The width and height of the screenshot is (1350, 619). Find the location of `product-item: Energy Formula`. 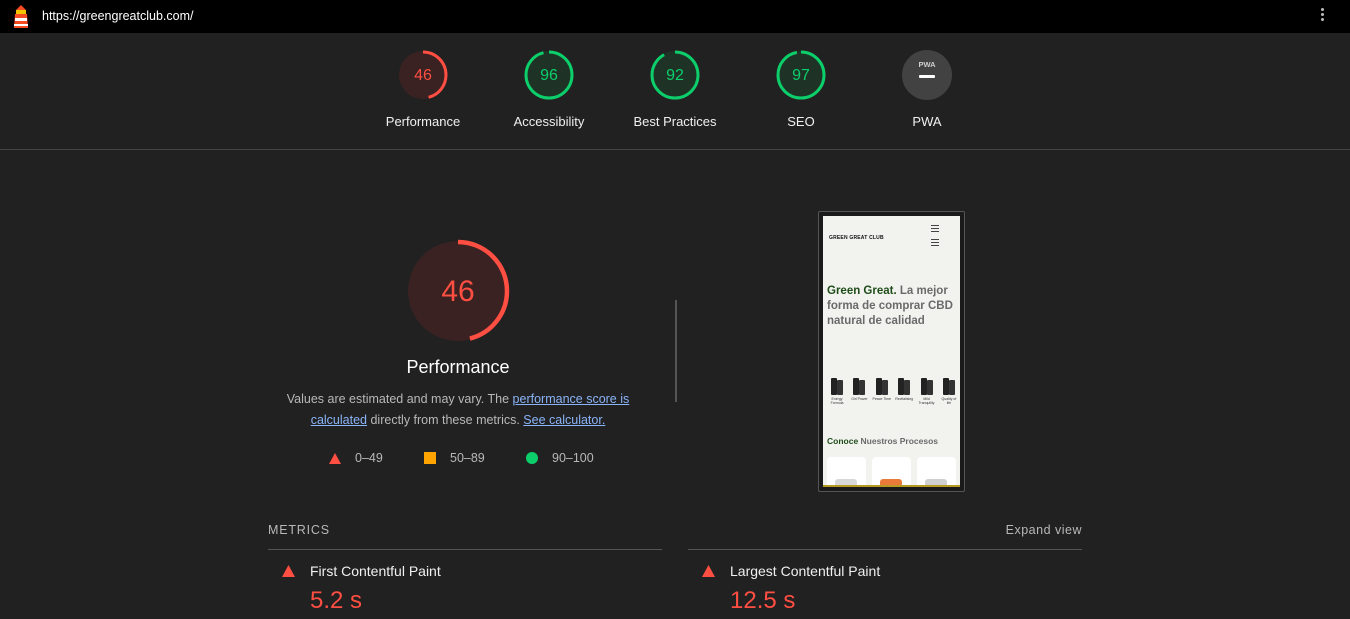

product-item: Energy Formula is located at coordinates (837, 389).